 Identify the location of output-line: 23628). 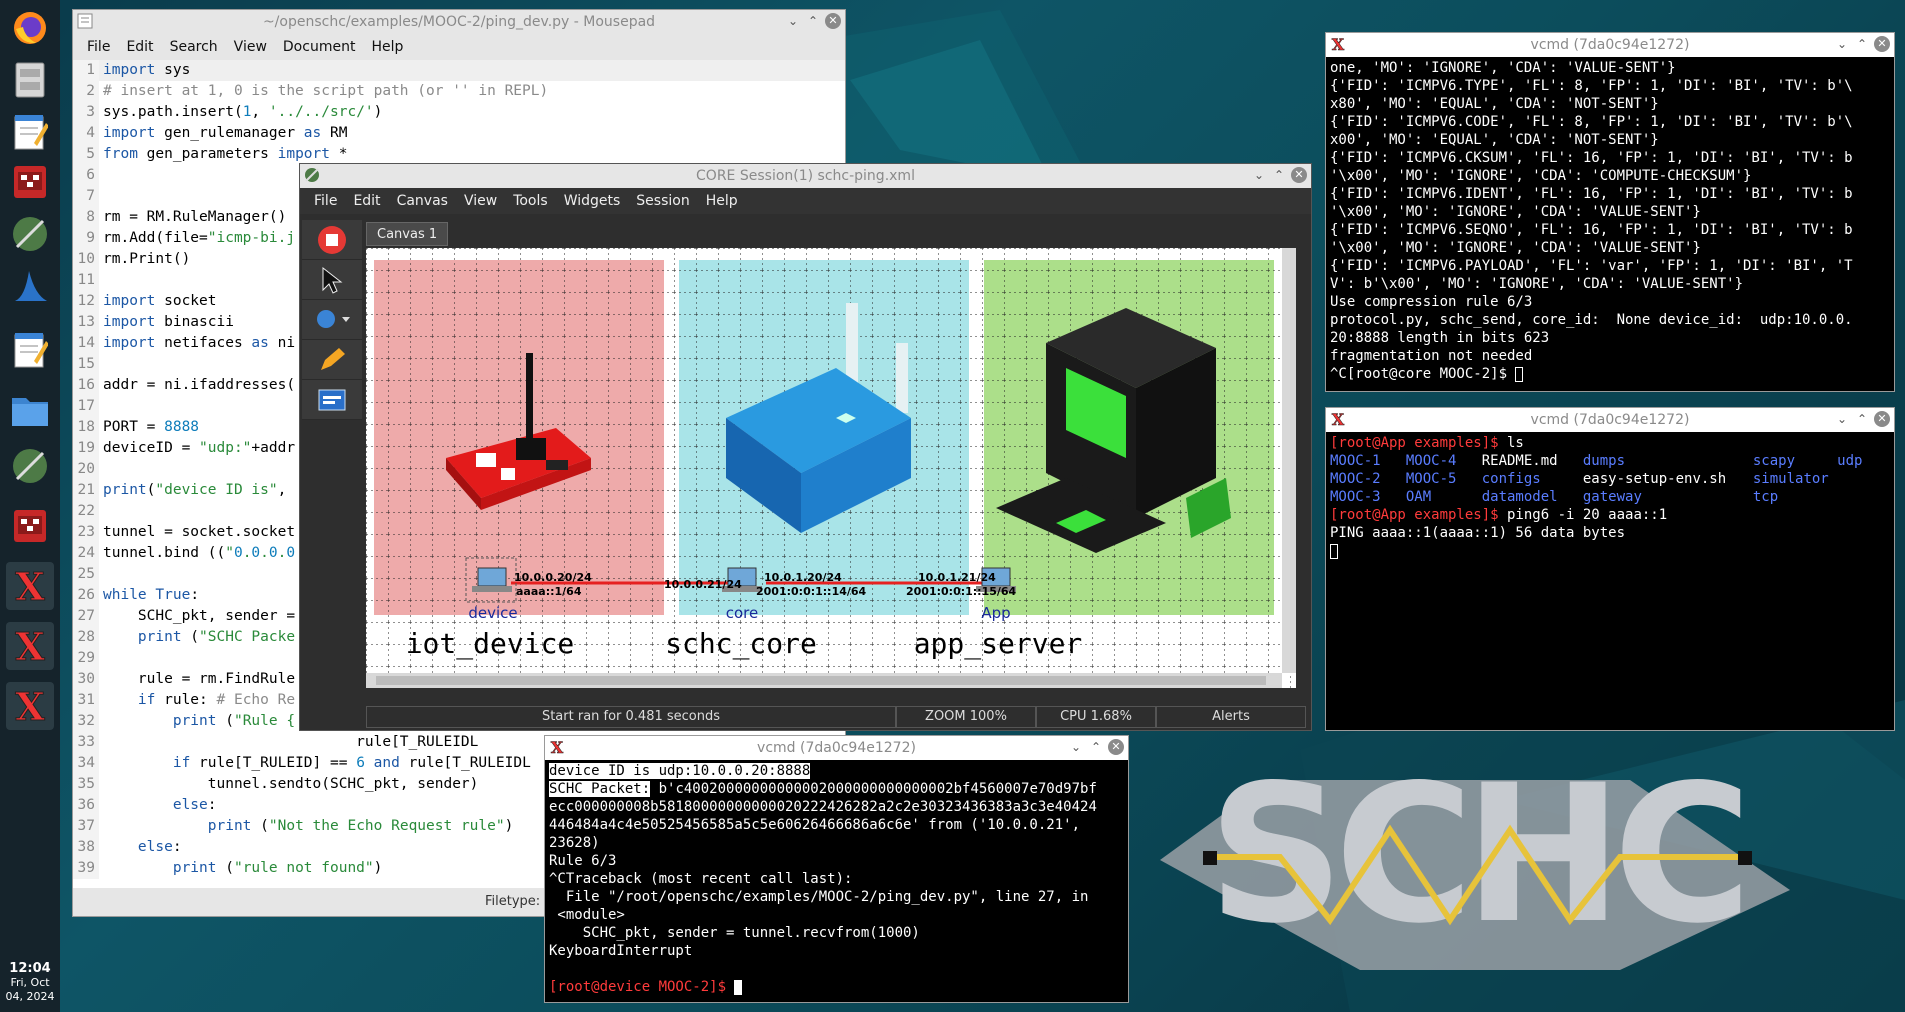
(574, 843).